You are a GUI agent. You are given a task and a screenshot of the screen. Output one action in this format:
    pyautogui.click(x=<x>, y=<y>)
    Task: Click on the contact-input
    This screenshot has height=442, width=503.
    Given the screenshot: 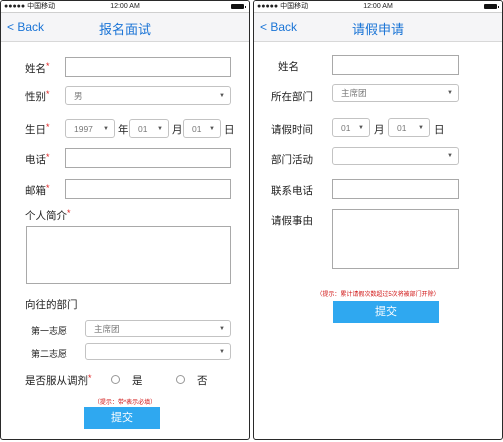 What is the action you would take?
    pyautogui.click(x=395, y=189)
    